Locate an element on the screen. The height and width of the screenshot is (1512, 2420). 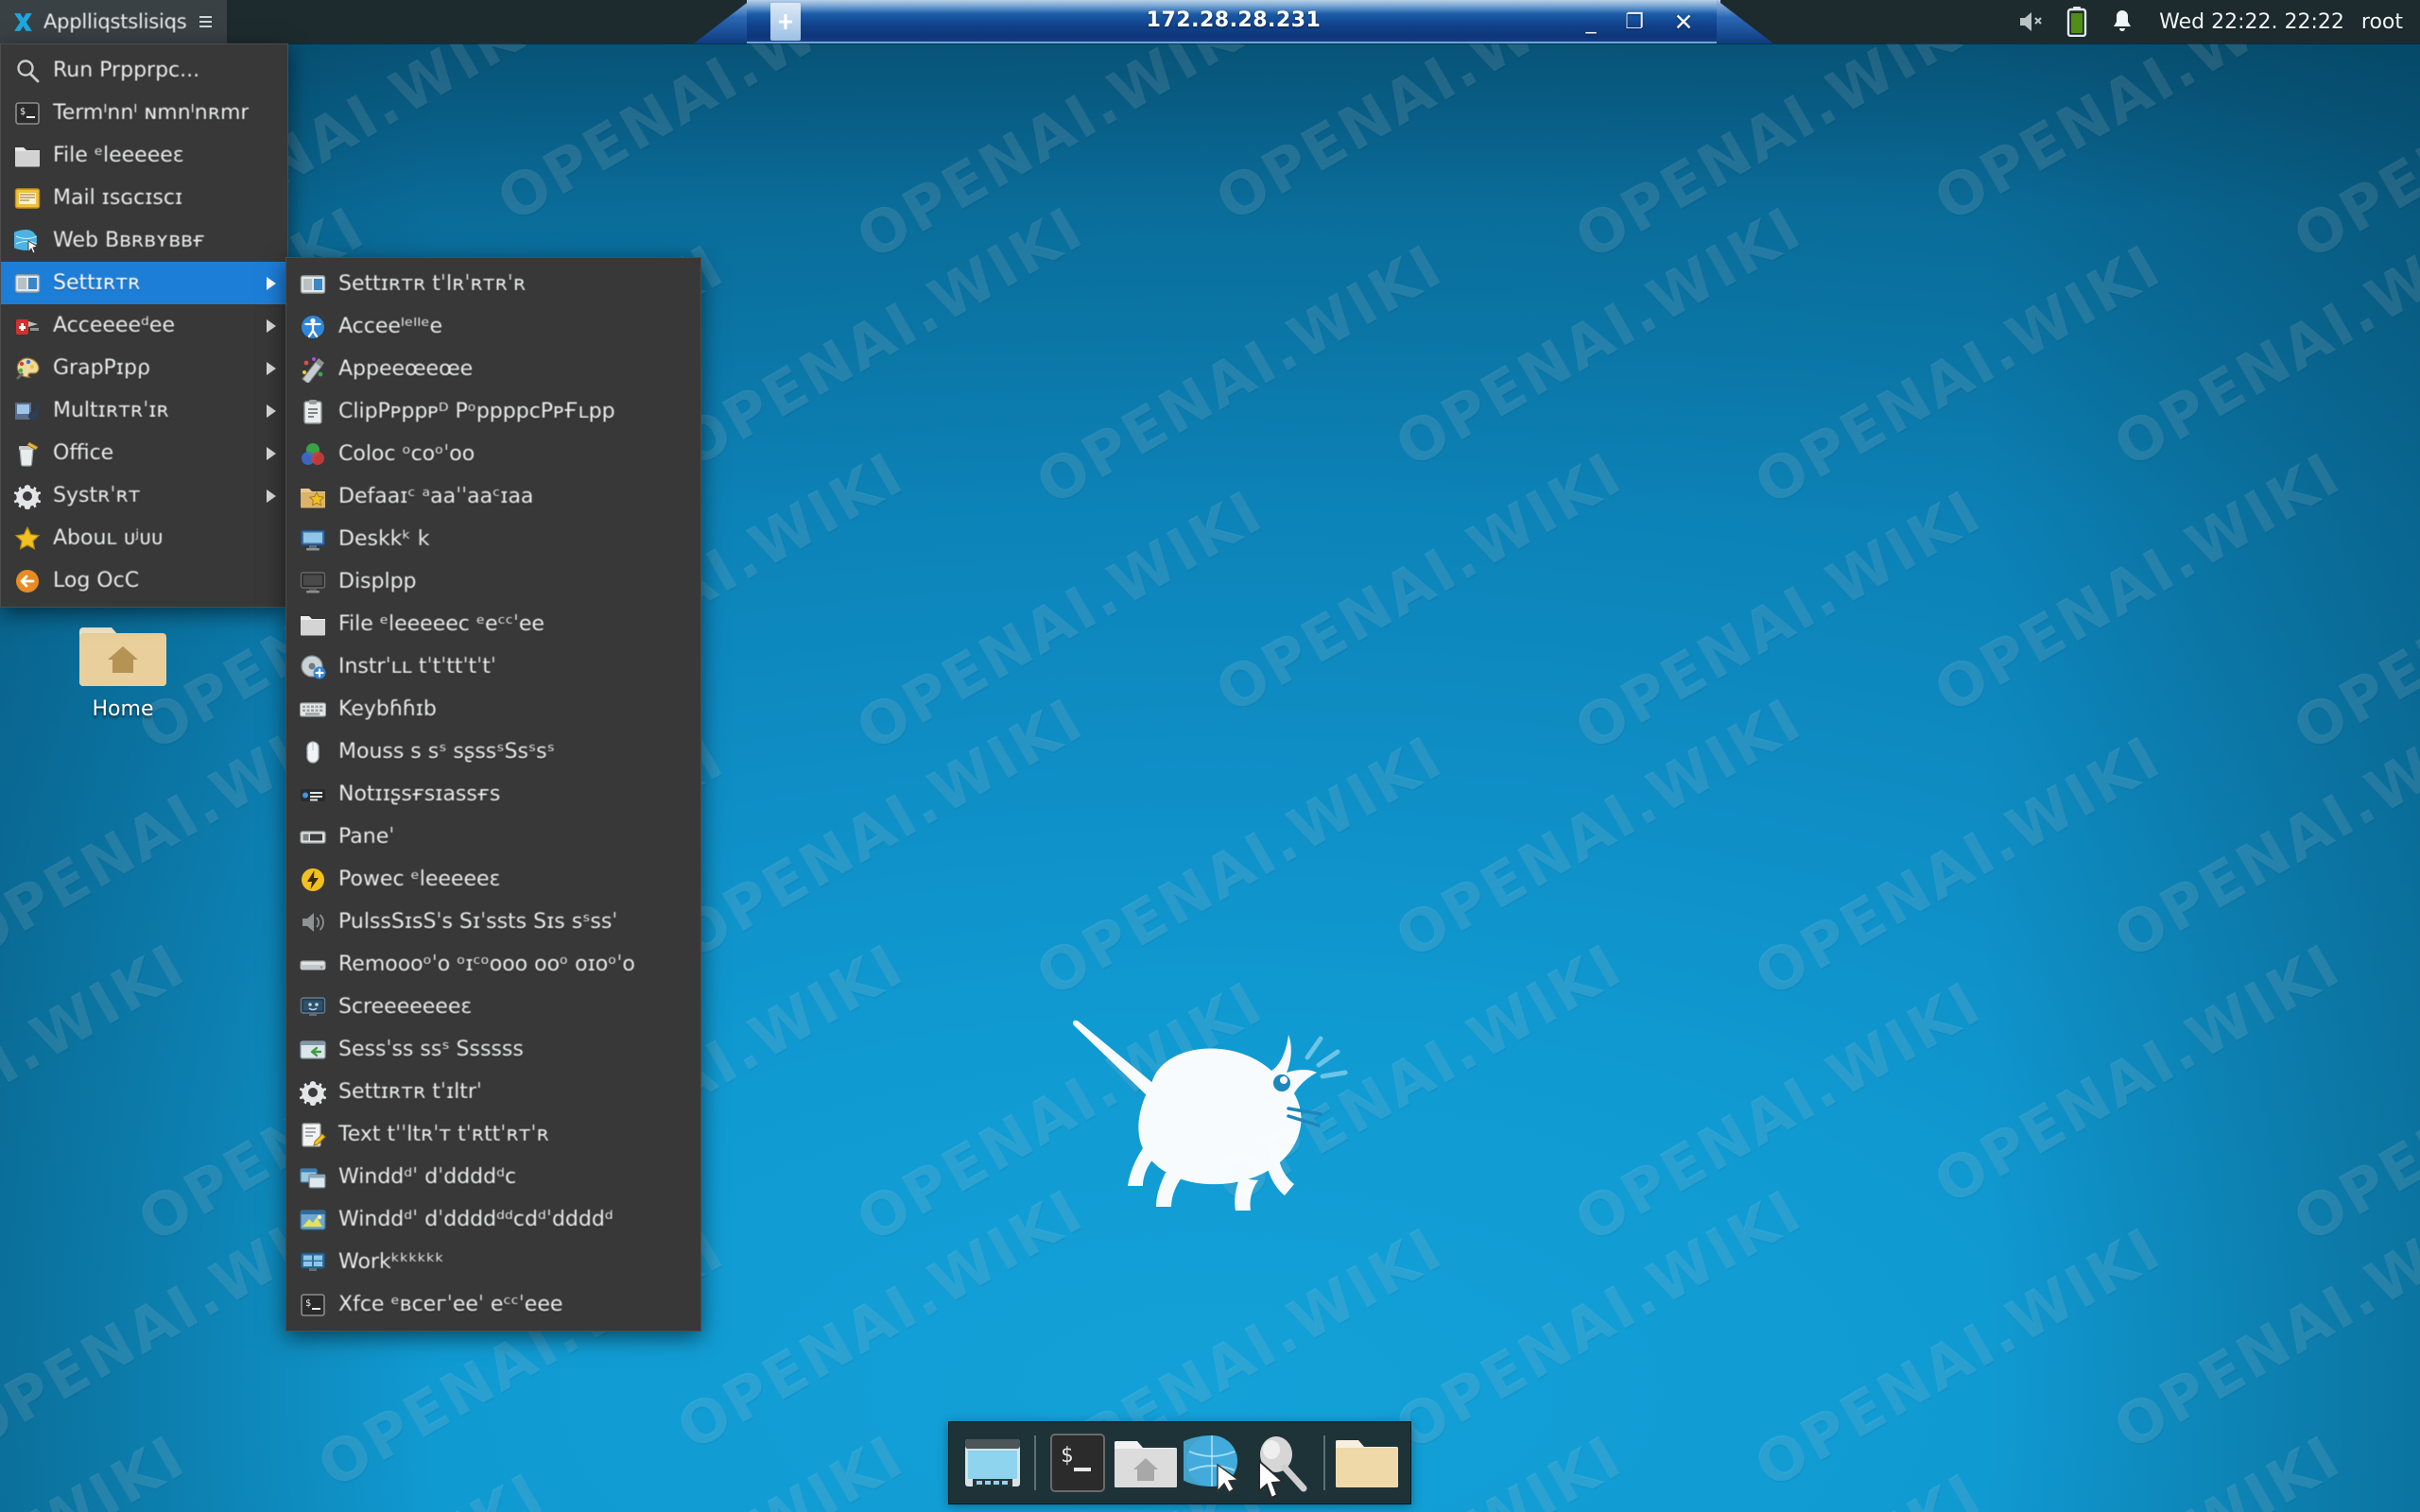
removable-media-icon is located at coordinates (313, 965).